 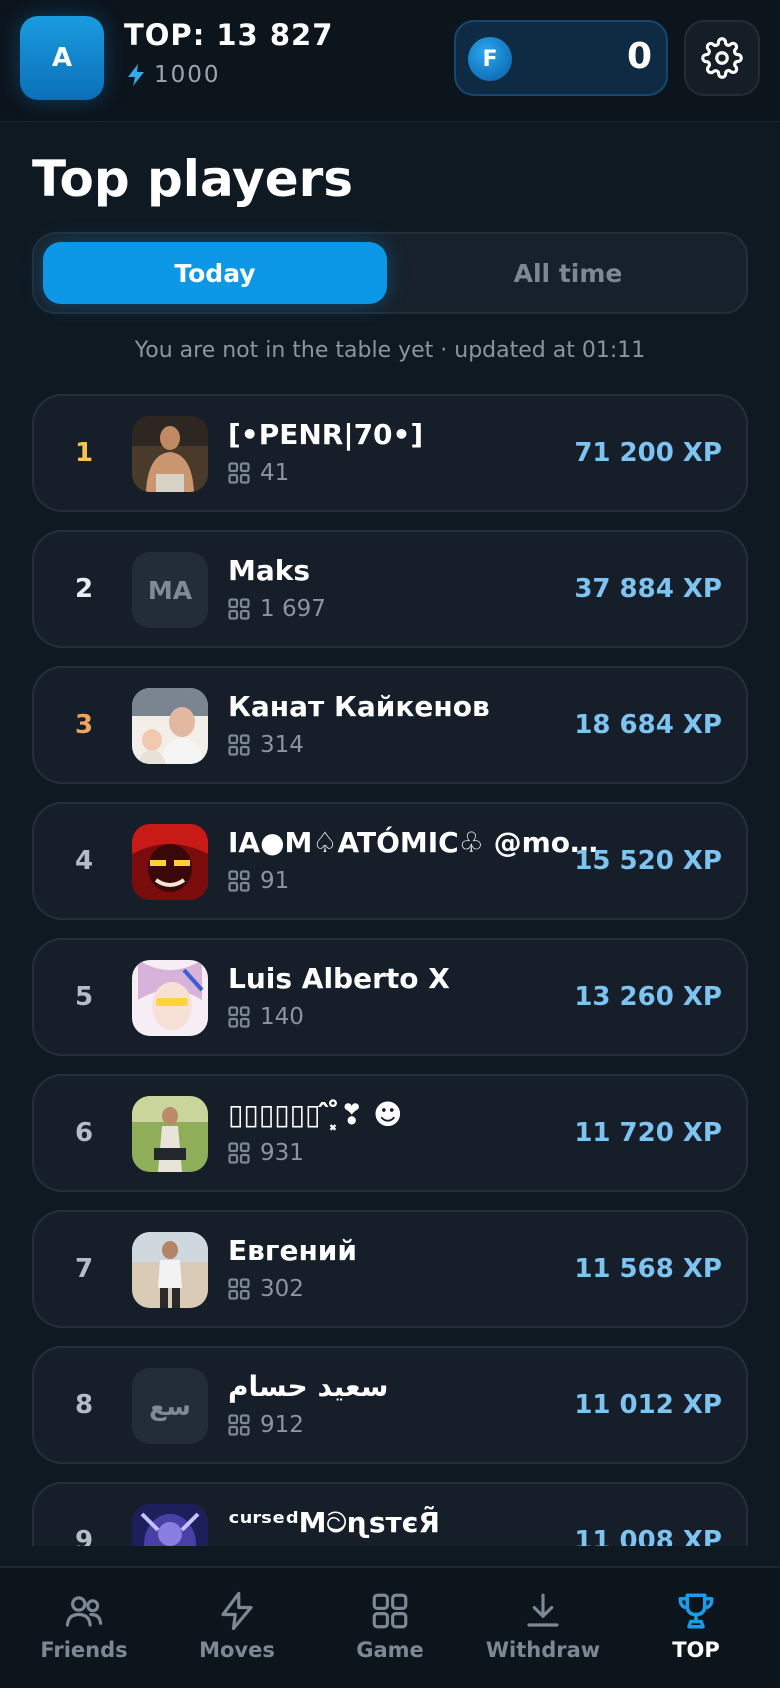 What do you see at coordinates (648, 725) in the screenshot?
I see `player-xp: 18 684 XP` at bounding box center [648, 725].